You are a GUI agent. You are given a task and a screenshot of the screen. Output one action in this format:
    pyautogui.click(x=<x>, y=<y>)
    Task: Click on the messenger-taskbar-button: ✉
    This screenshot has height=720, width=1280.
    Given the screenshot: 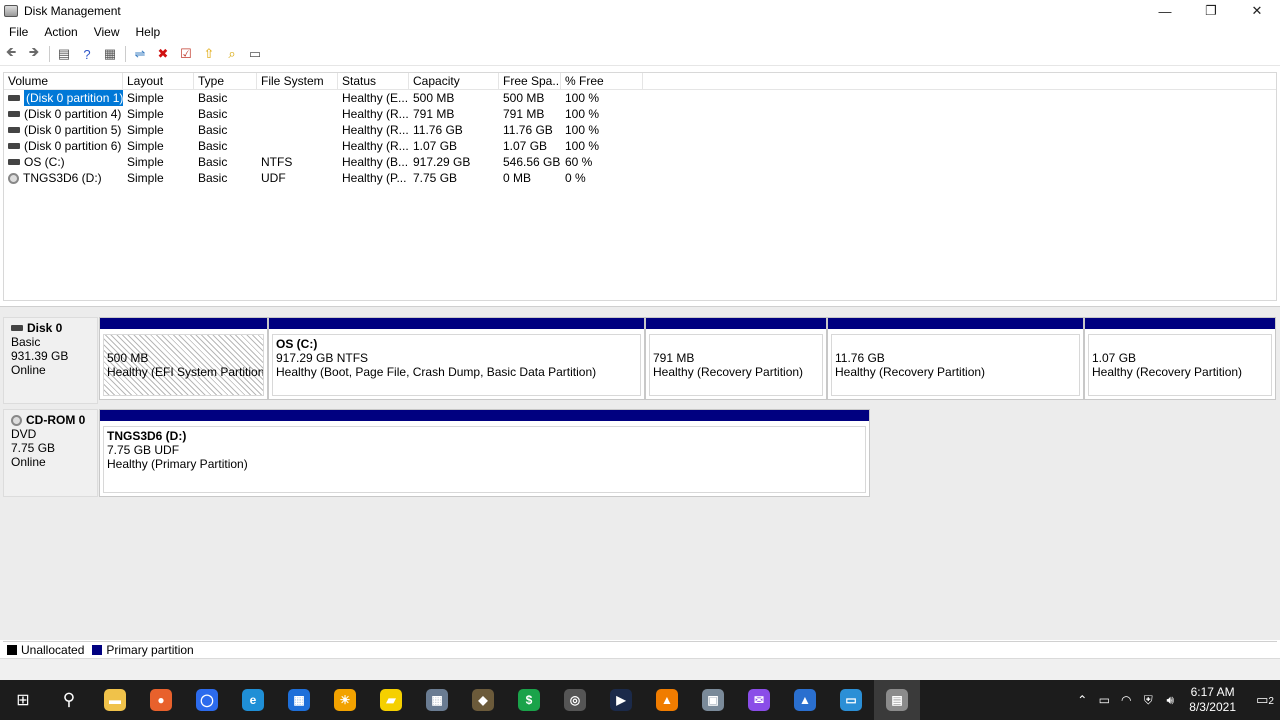 What is the action you would take?
    pyautogui.click(x=759, y=700)
    